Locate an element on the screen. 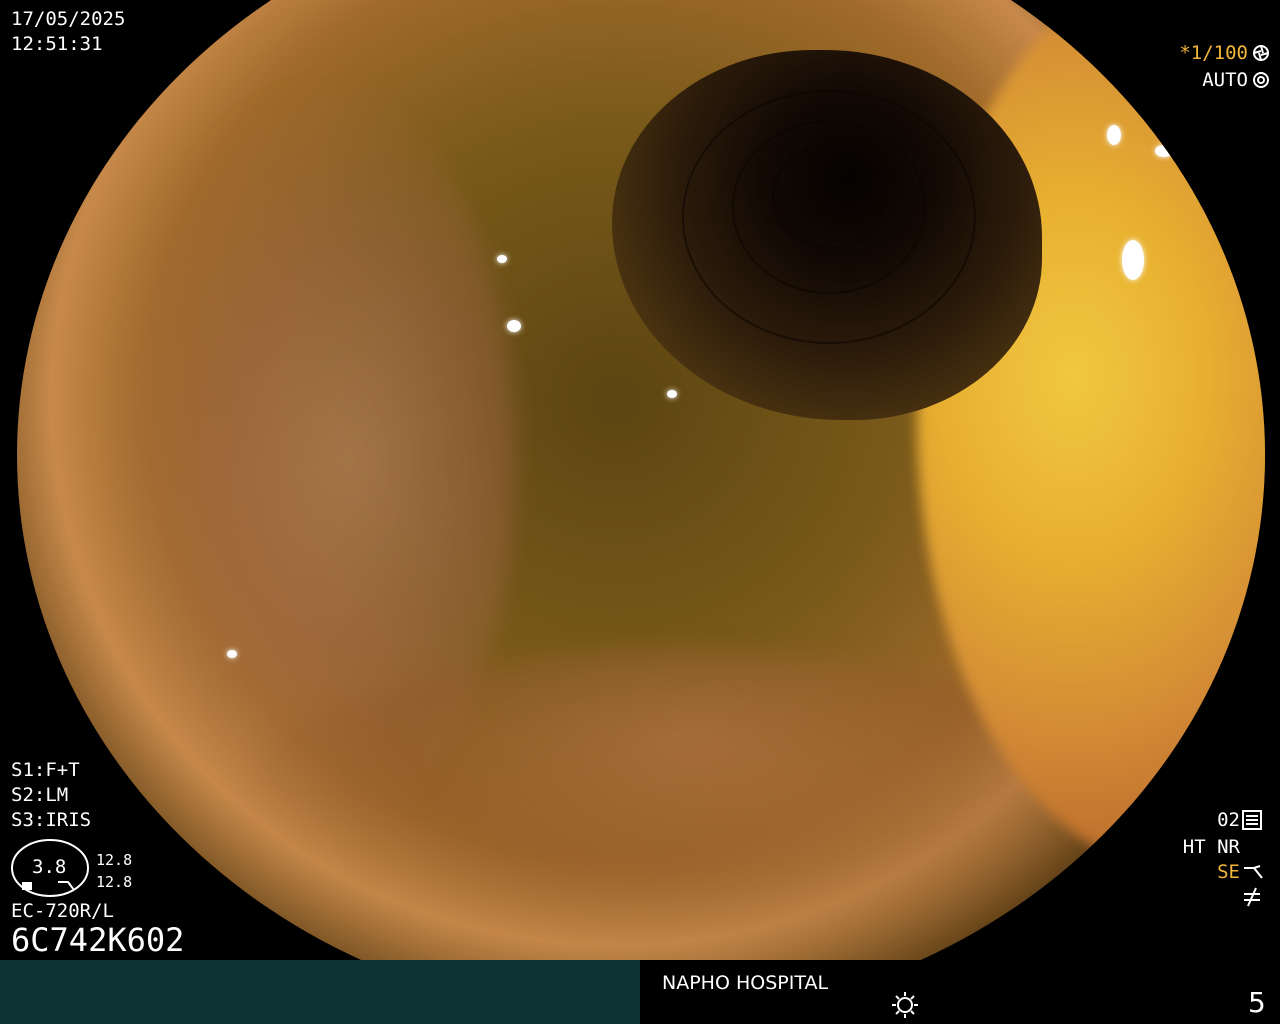 Image resolution: width=1280 pixels, height=1024 pixels. page-number: 5 is located at coordinates (1257, 1002).